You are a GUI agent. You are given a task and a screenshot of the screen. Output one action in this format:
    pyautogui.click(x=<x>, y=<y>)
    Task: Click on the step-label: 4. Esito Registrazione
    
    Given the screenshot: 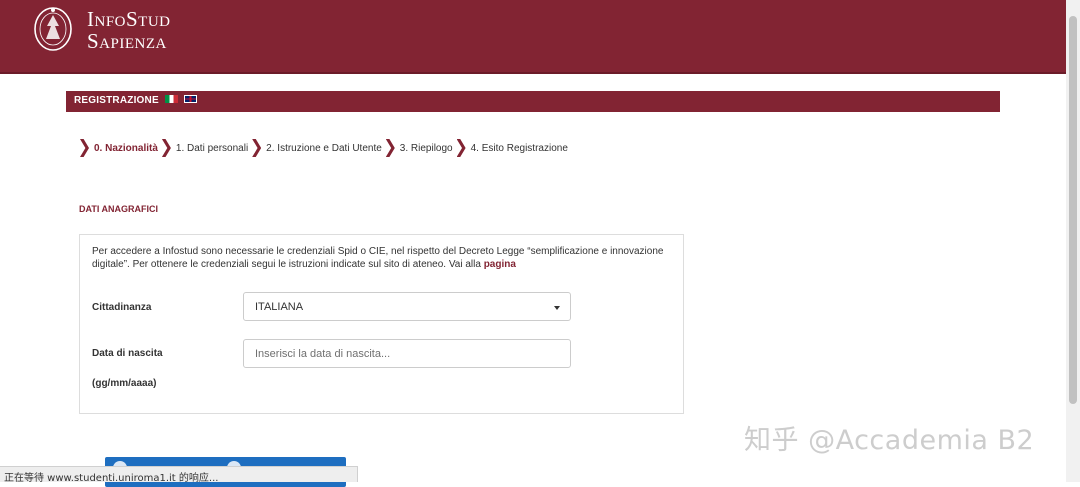 What is the action you would take?
    pyautogui.click(x=519, y=148)
    